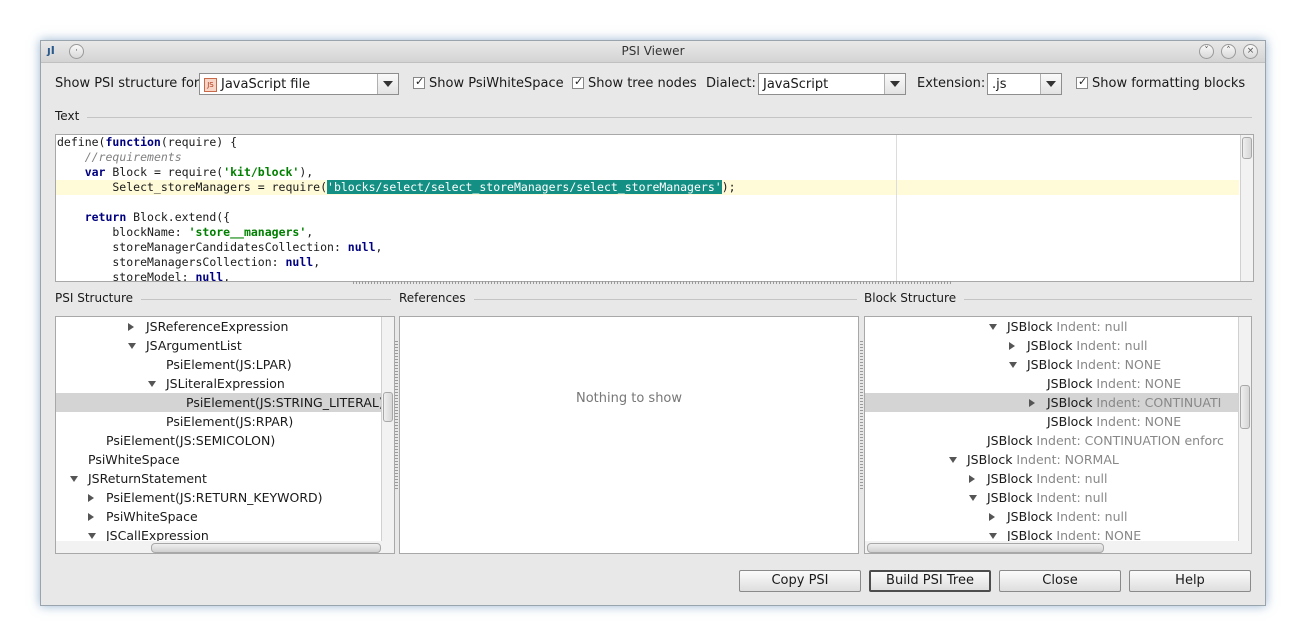  I want to click on psi-tree-hscrollbar, so click(219, 547).